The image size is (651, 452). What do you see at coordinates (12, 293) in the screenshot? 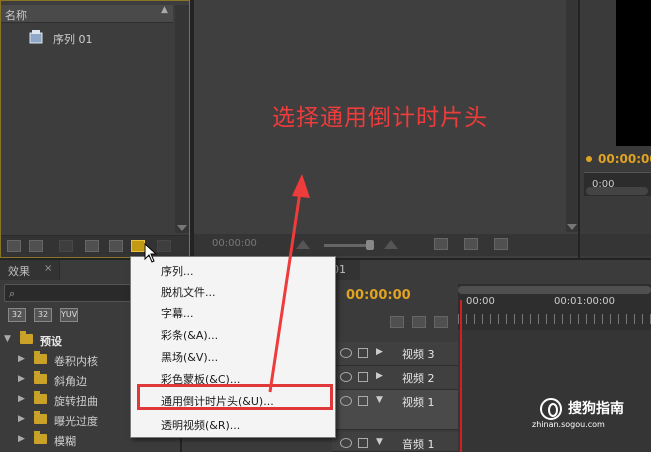
I see `search-icon: ⌕` at bounding box center [12, 293].